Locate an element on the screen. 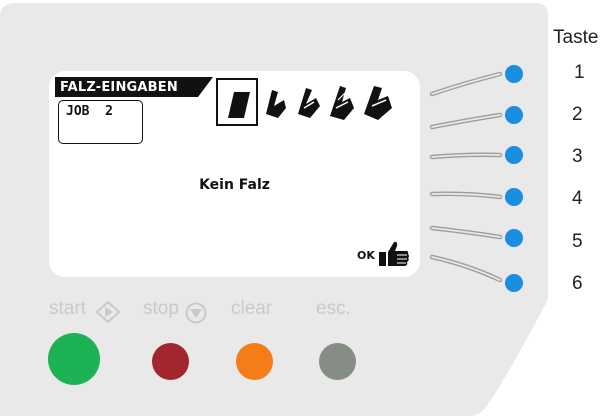 The height and width of the screenshot is (416, 607). clear-label: clear is located at coordinates (252, 308).